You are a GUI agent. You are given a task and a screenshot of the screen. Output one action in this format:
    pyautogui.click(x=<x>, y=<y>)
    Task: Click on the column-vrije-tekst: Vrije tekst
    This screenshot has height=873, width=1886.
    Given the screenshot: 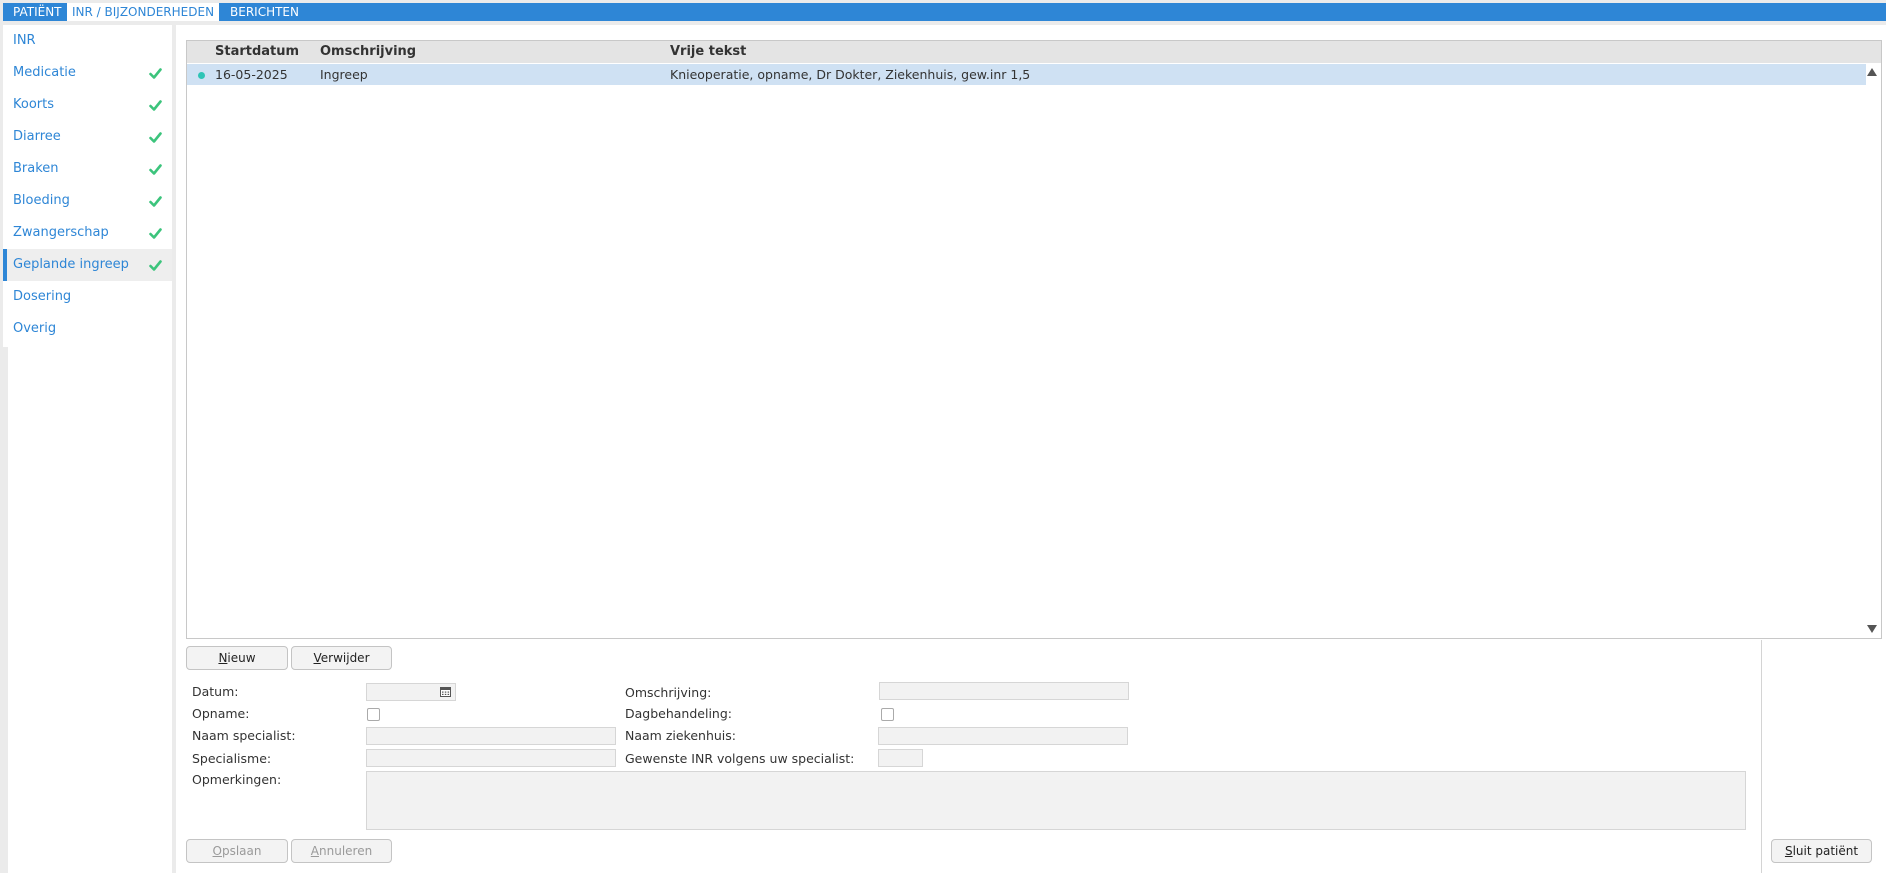 What is the action you would take?
    pyautogui.click(x=708, y=52)
    